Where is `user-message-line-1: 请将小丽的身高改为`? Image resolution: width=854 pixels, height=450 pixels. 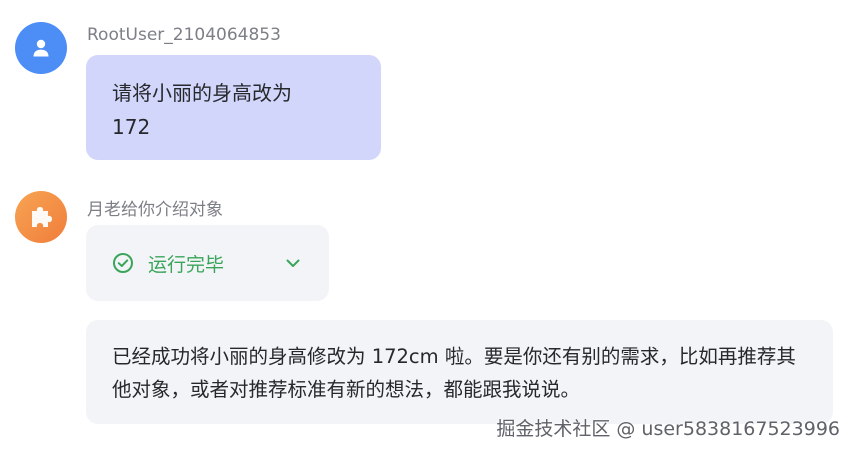
user-message-line-1: 请将小丽的身高改为 is located at coordinates (202, 93).